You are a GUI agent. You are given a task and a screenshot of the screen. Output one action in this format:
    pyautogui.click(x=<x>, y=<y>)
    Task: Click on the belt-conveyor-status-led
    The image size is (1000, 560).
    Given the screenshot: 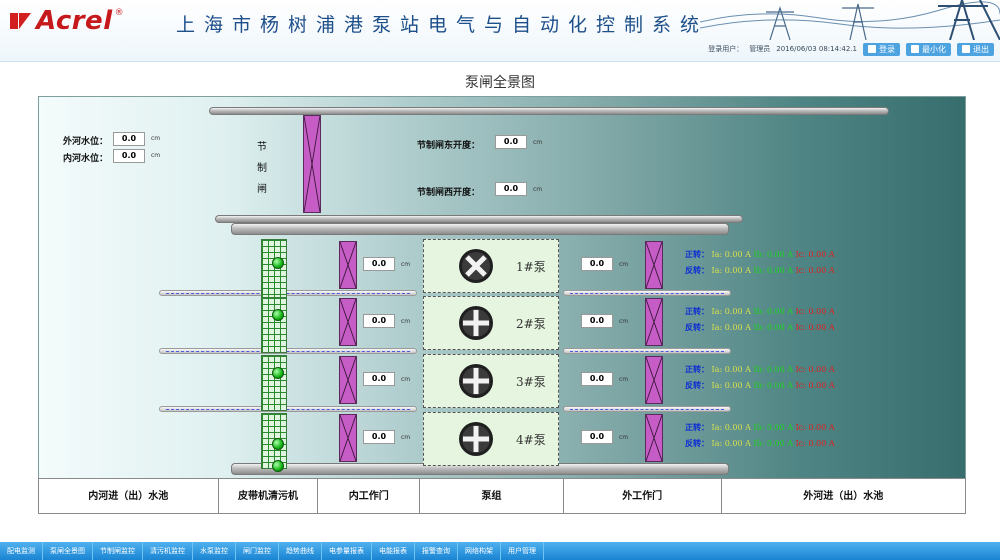 What is the action you would take?
    pyautogui.click(x=278, y=466)
    